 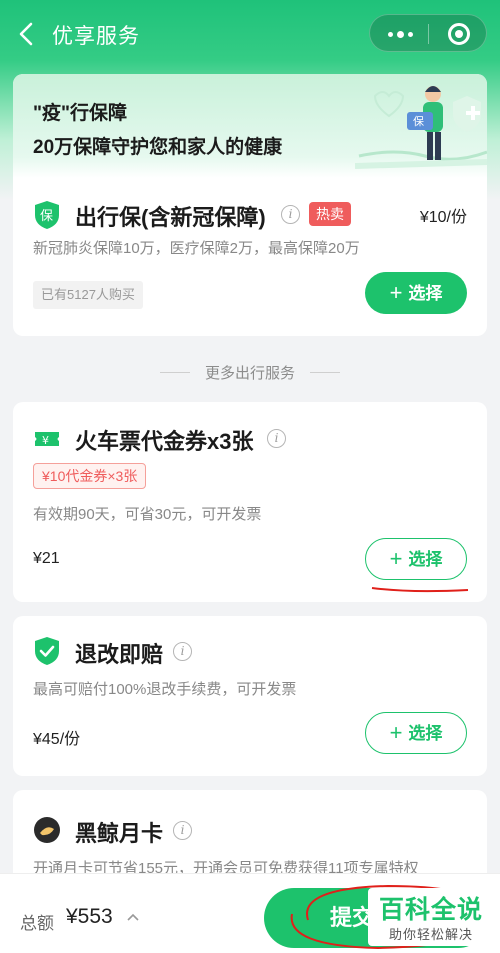 What do you see at coordinates (330, 214) in the screenshot?
I see `hot-badge: 热卖` at bounding box center [330, 214].